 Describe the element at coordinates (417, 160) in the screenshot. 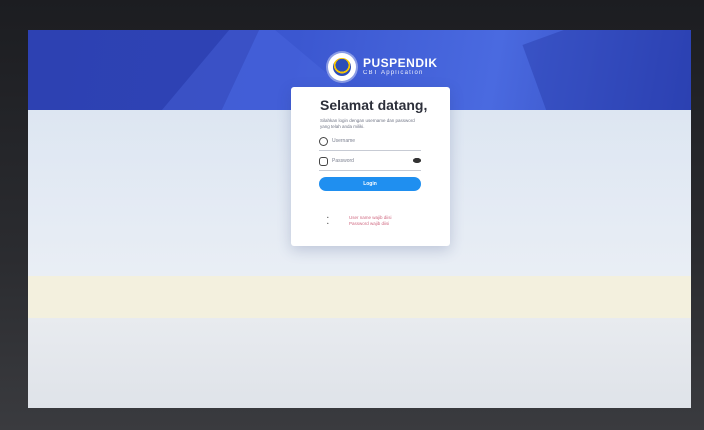

I see `eye-icon` at that location.